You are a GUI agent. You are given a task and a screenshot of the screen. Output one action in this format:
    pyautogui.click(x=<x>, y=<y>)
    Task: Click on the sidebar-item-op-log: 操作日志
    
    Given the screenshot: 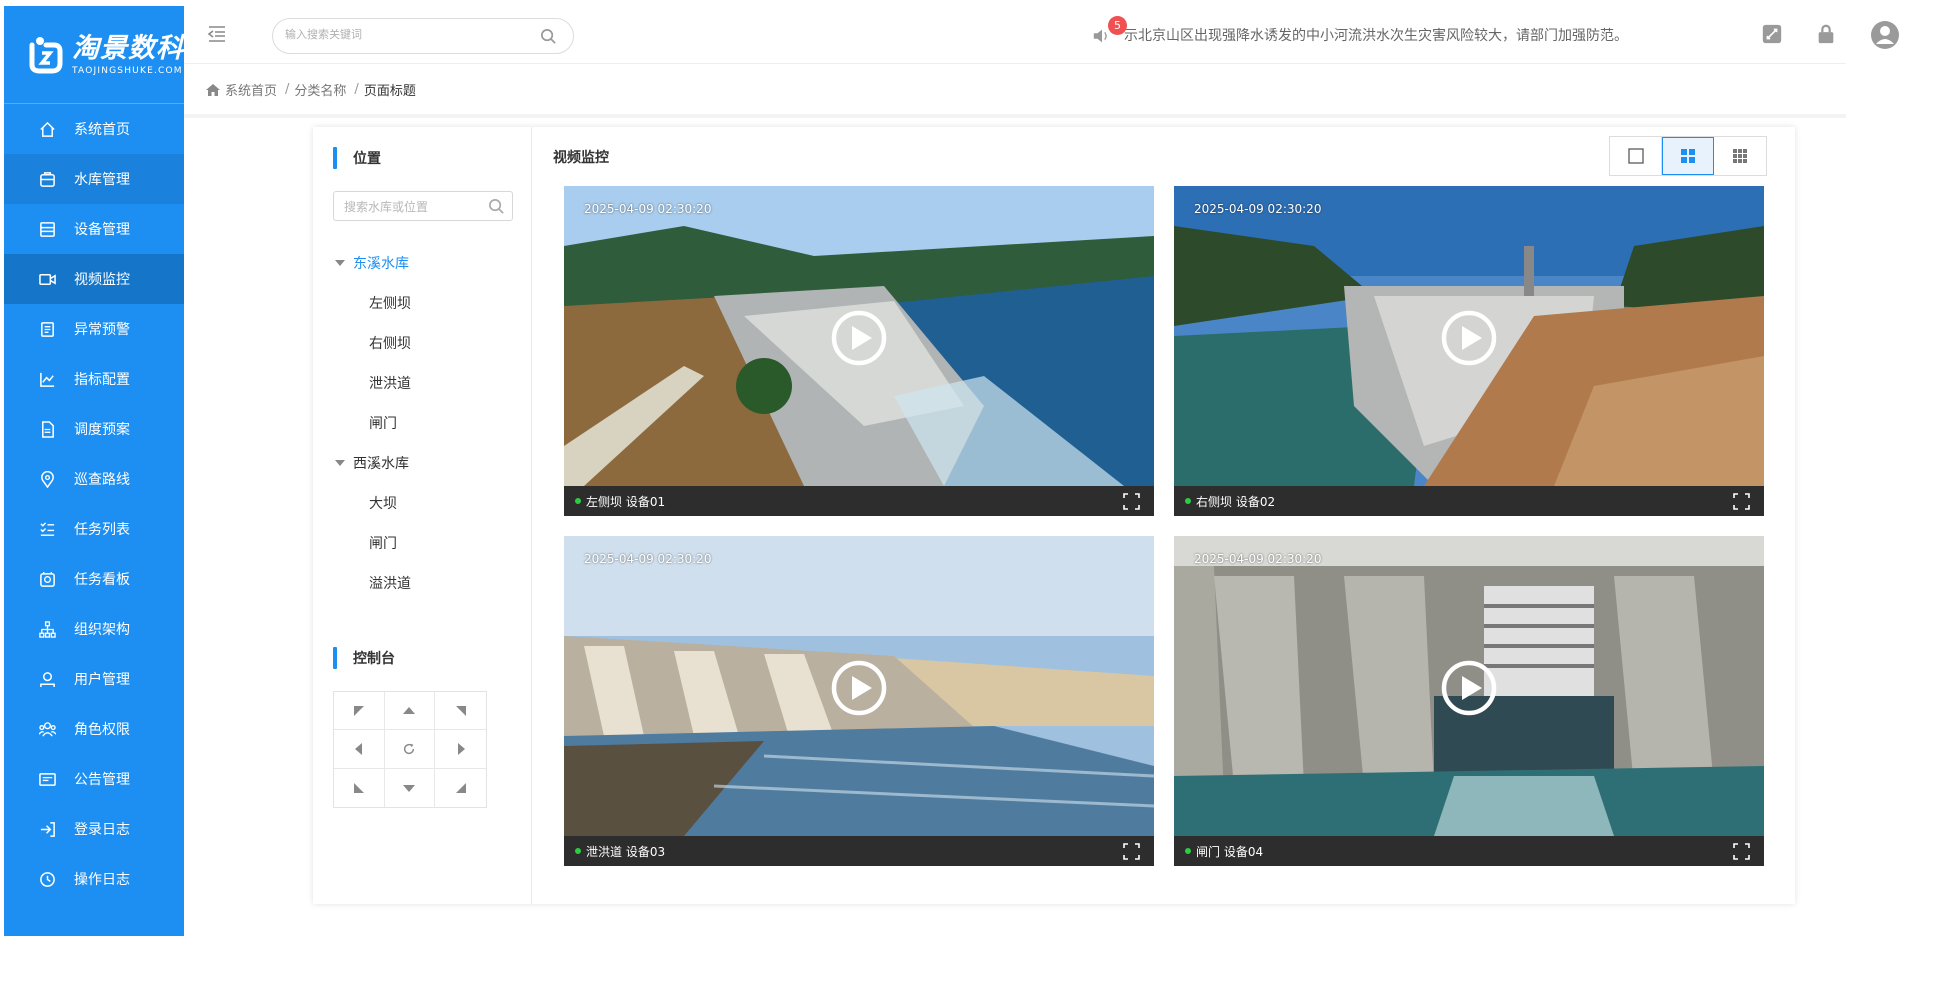 What is the action you would take?
    pyautogui.click(x=94, y=879)
    